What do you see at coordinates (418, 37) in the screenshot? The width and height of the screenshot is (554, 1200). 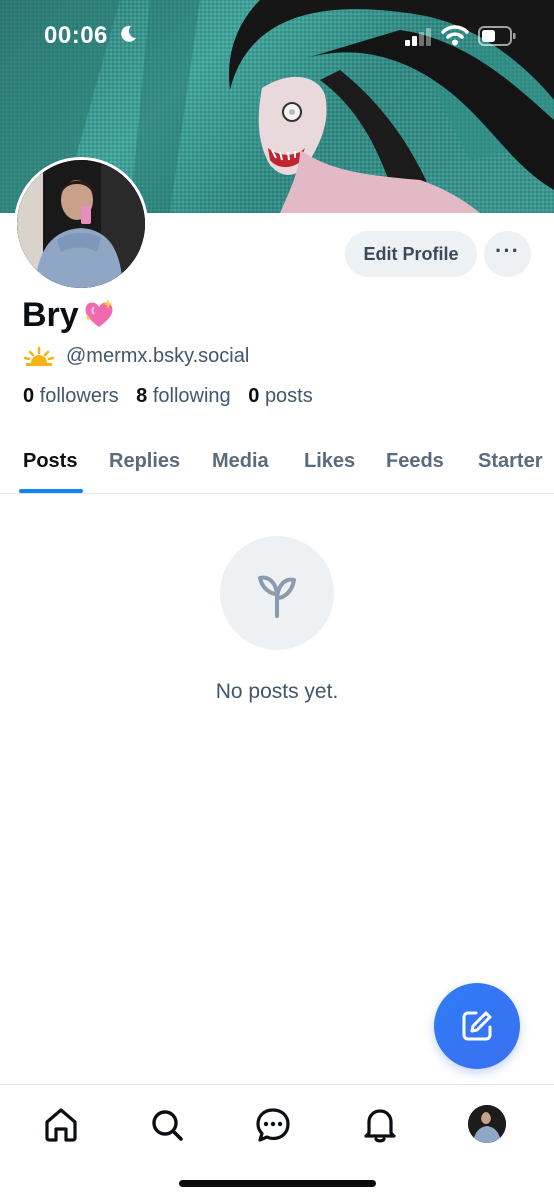 I see `cellular-signal-icon` at bounding box center [418, 37].